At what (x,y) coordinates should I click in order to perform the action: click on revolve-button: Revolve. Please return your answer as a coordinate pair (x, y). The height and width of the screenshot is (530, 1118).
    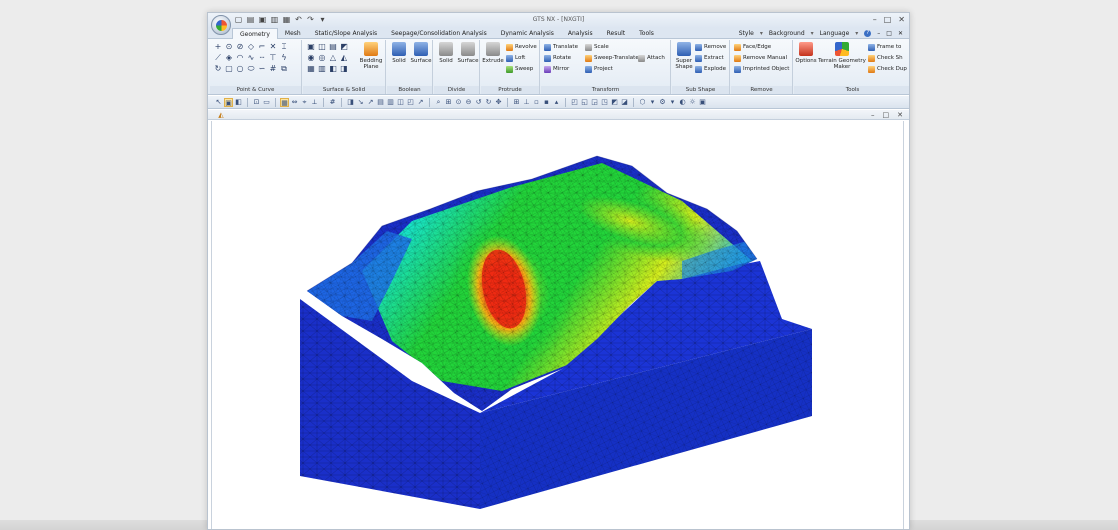
    Looking at the image, I should click on (521, 47).